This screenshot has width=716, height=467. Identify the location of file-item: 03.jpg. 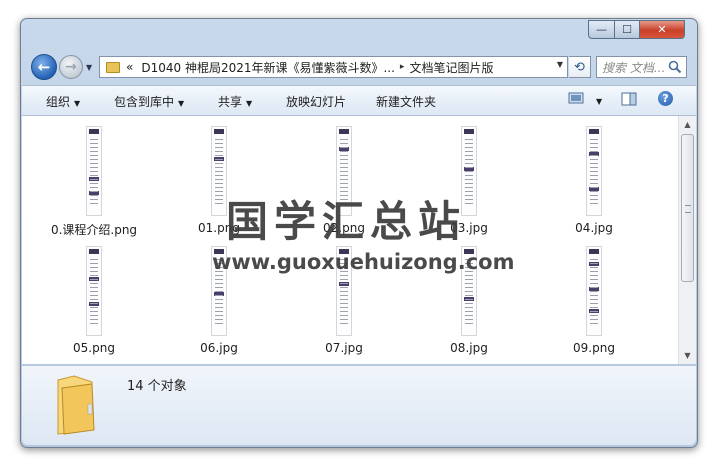
(469, 180).